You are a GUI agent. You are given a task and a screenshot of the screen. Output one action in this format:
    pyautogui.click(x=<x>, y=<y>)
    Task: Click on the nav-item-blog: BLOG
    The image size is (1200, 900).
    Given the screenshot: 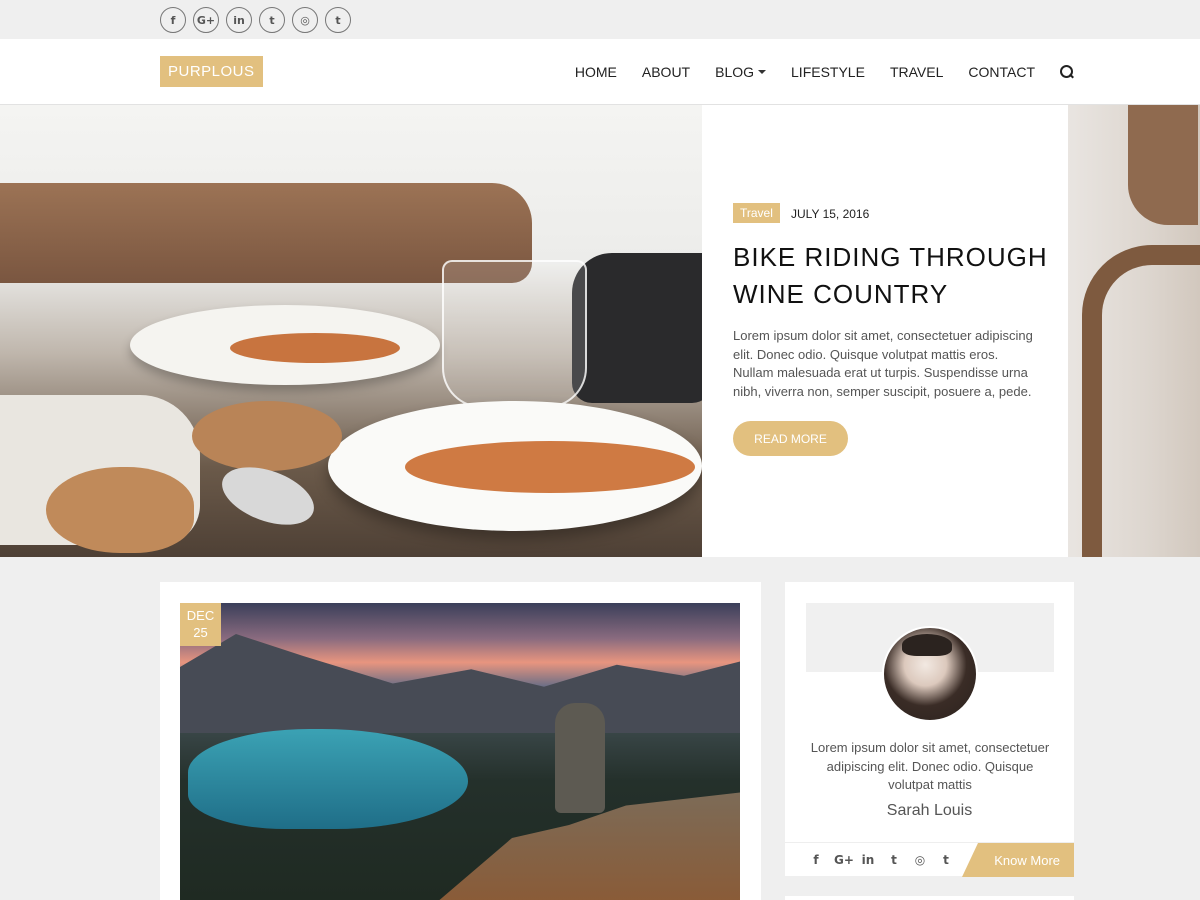 What is the action you would take?
    pyautogui.click(x=741, y=72)
    